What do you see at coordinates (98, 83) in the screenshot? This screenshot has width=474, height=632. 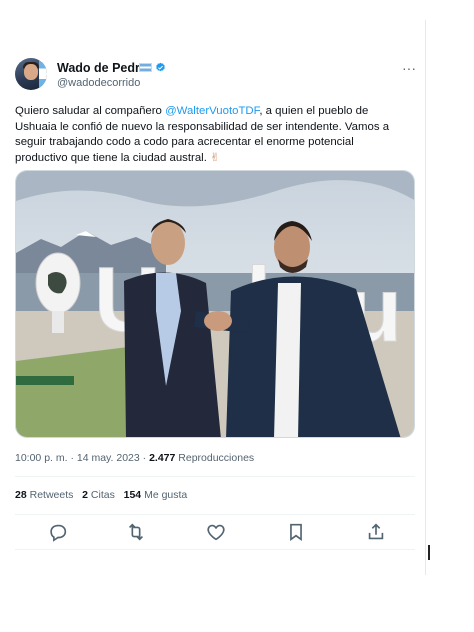 I see `author-handle: @wadodecorrido` at bounding box center [98, 83].